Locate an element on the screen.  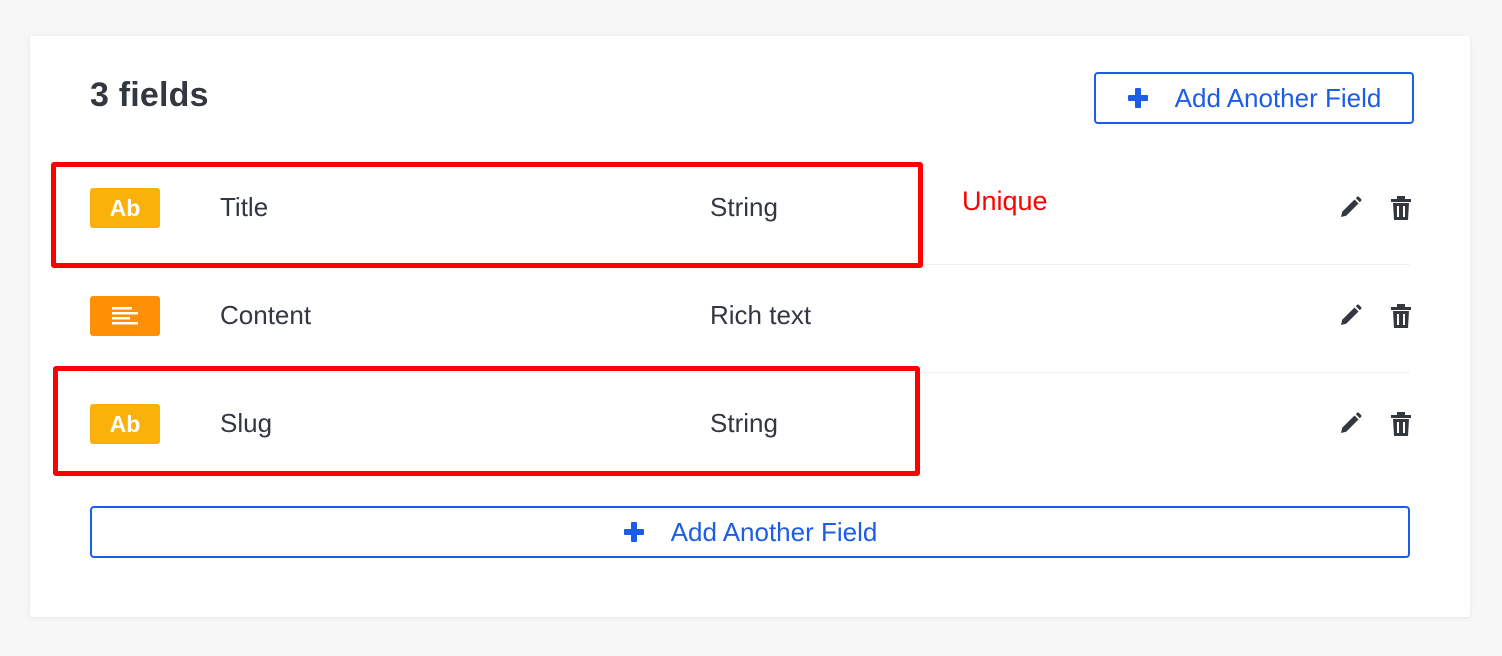
add-another-field-button-bottom: Add Another Field is located at coordinates (750, 532).